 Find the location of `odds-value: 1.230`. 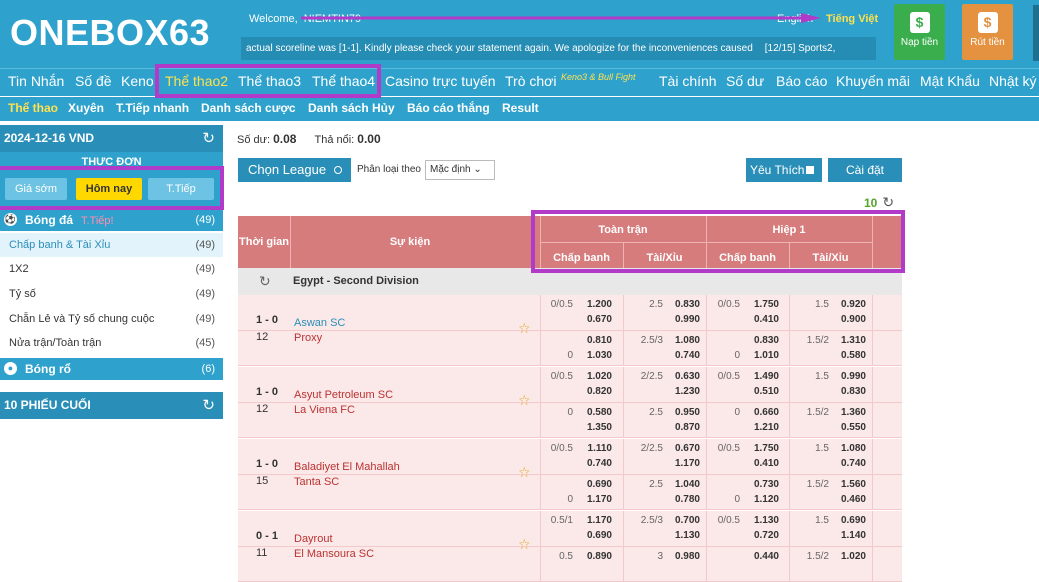

odds-value: 1.230 is located at coordinates (683, 391).